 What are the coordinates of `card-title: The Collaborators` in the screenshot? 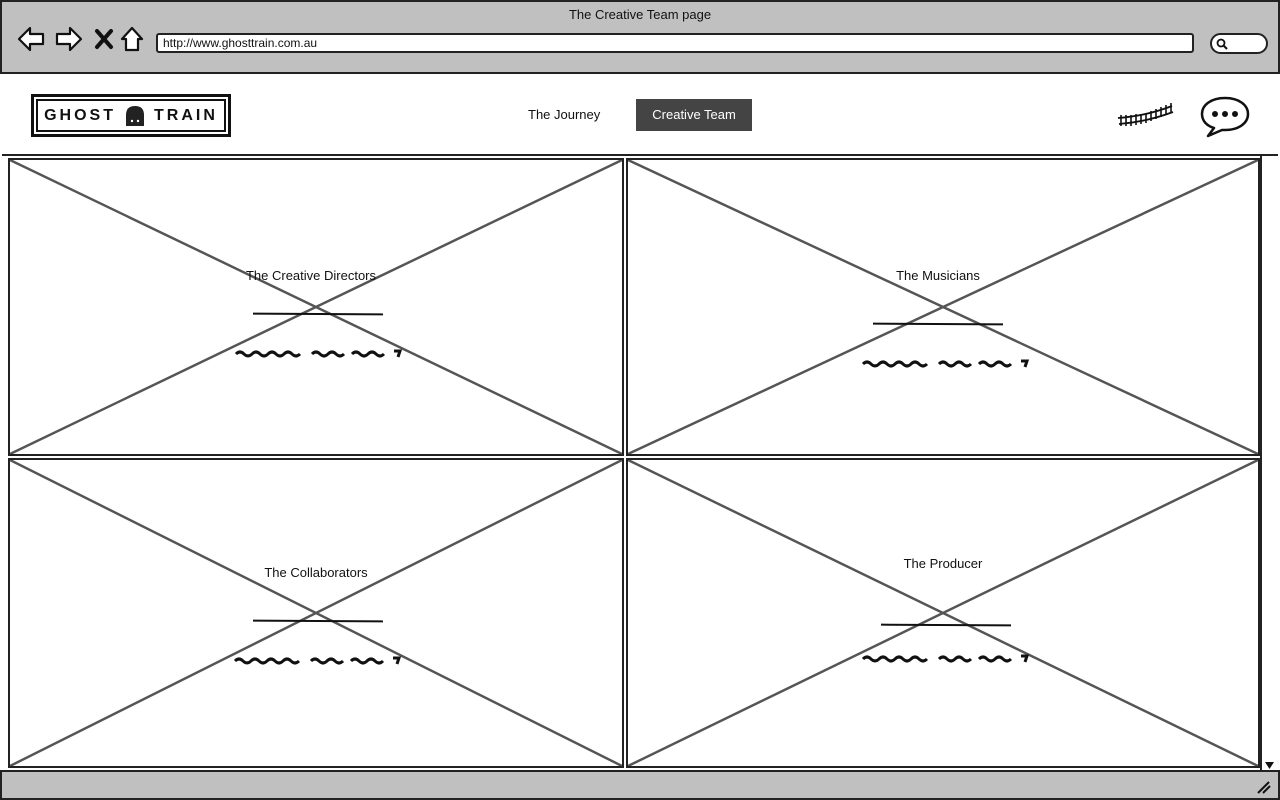 It's located at (316, 572).